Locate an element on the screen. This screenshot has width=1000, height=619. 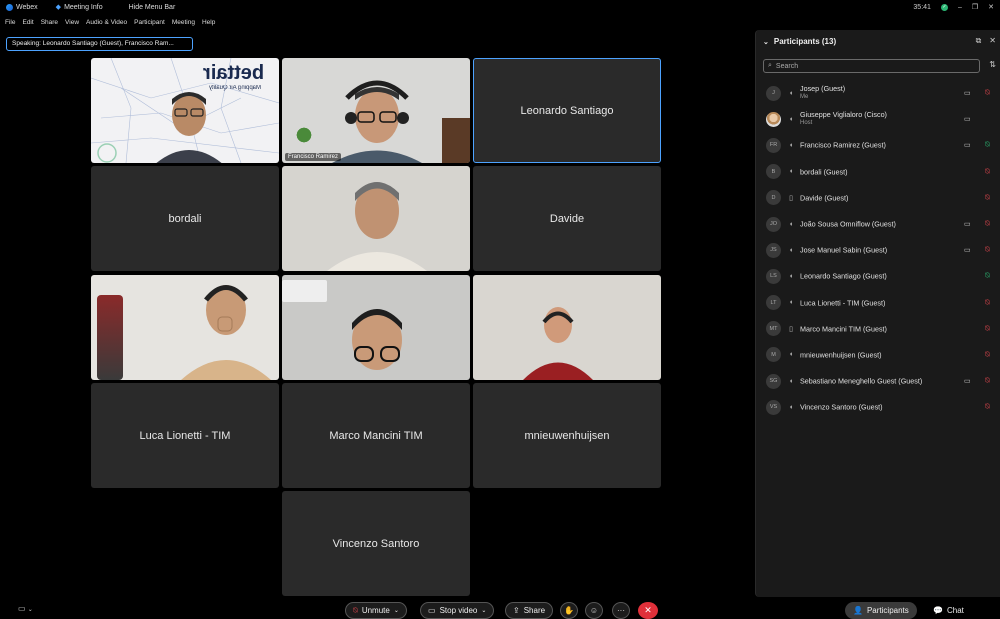
participants-tab-button: 👤 Participants is located at coordinates (881, 610).